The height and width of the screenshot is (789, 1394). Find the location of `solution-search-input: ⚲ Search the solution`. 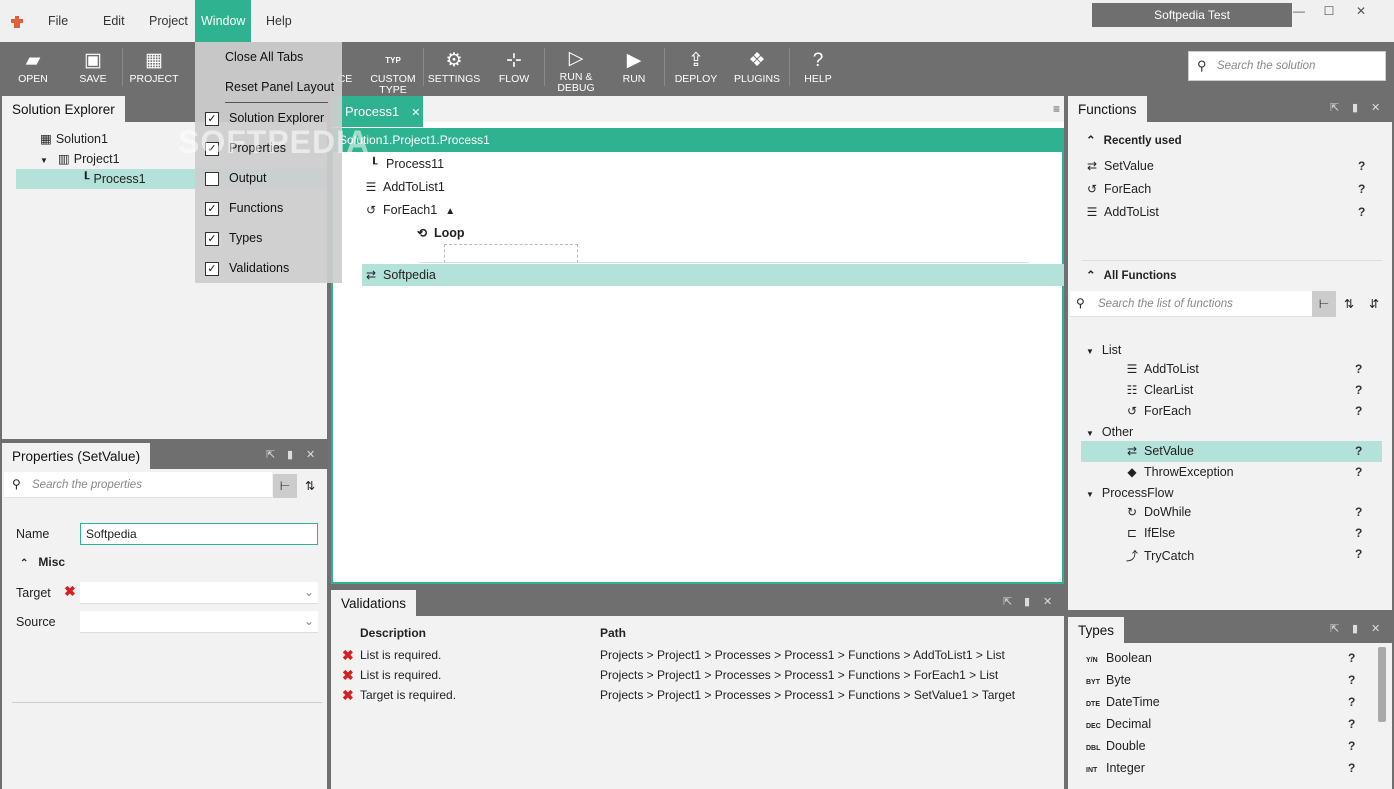

solution-search-input: ⚲ Search the solution is located at coordinates (1287, 66).